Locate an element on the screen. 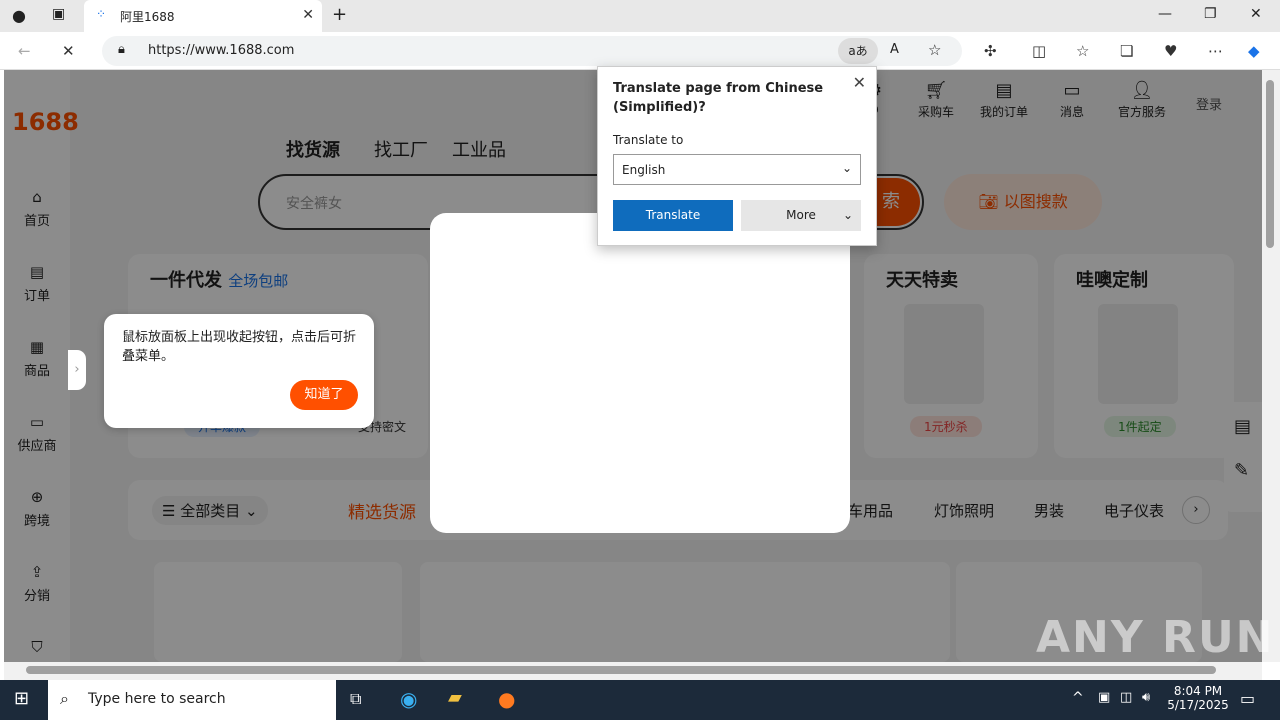  watermark: ANY RUN is located at coordinates (1155, 637).